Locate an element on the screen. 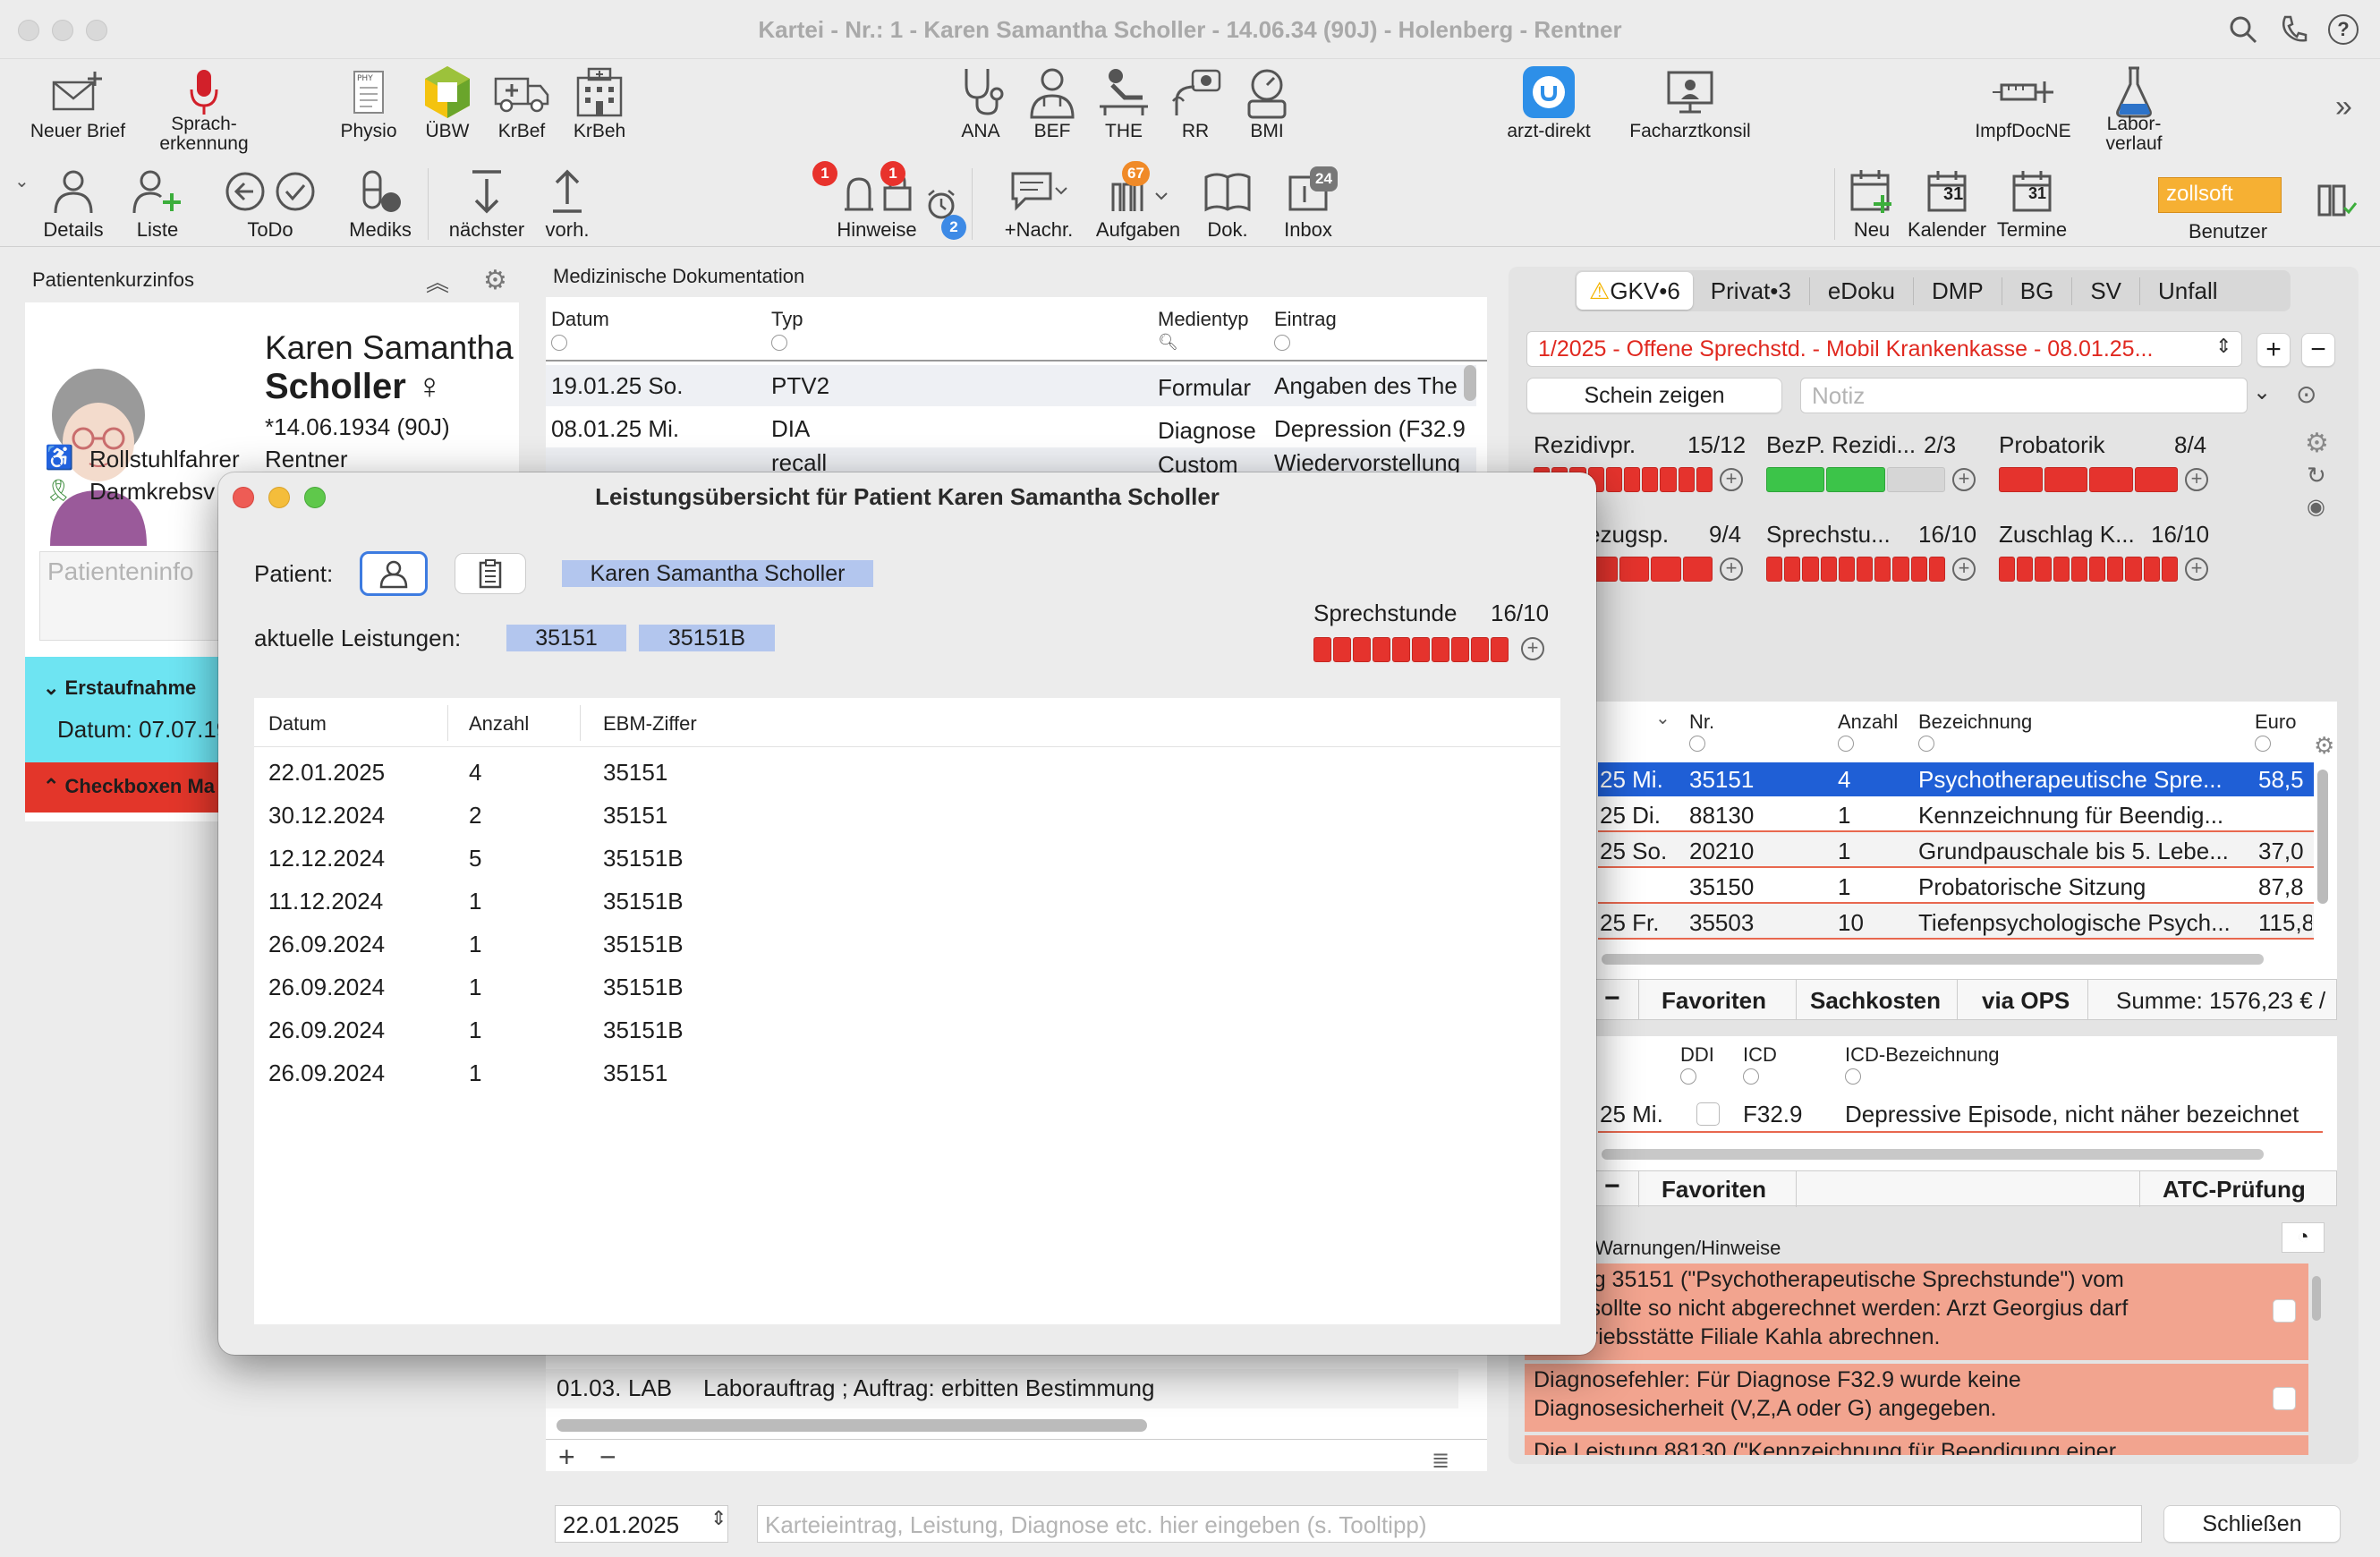 Image resolution: width=2380 pixels, height=1557 pixels. neu-termin-button: Neu is located at coordinates (1872, 203).